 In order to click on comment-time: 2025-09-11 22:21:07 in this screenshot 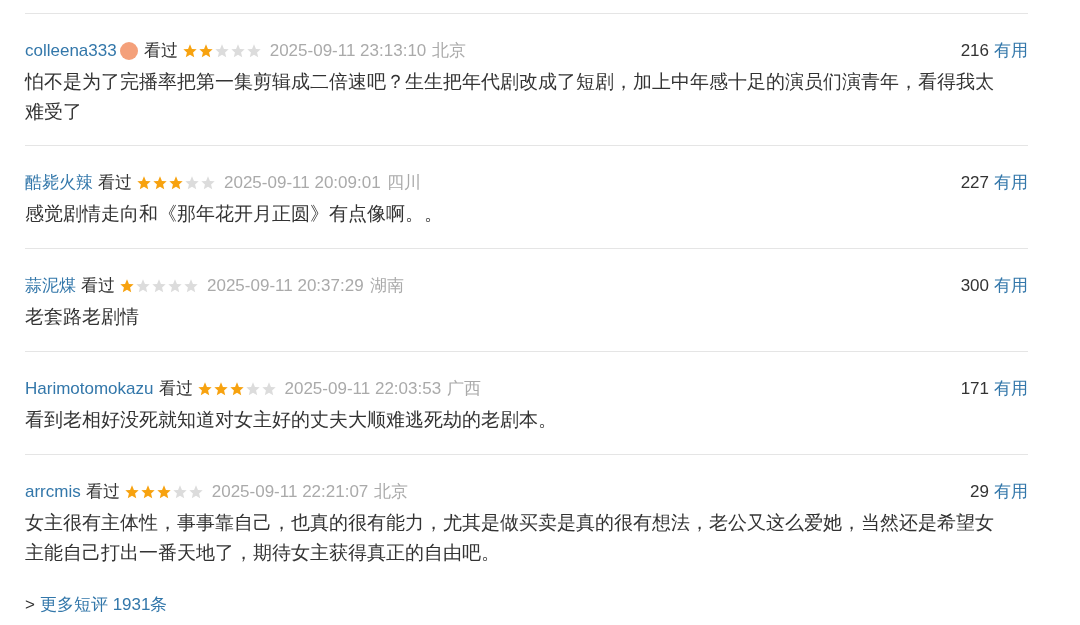, I will do `click(290, 492)`.